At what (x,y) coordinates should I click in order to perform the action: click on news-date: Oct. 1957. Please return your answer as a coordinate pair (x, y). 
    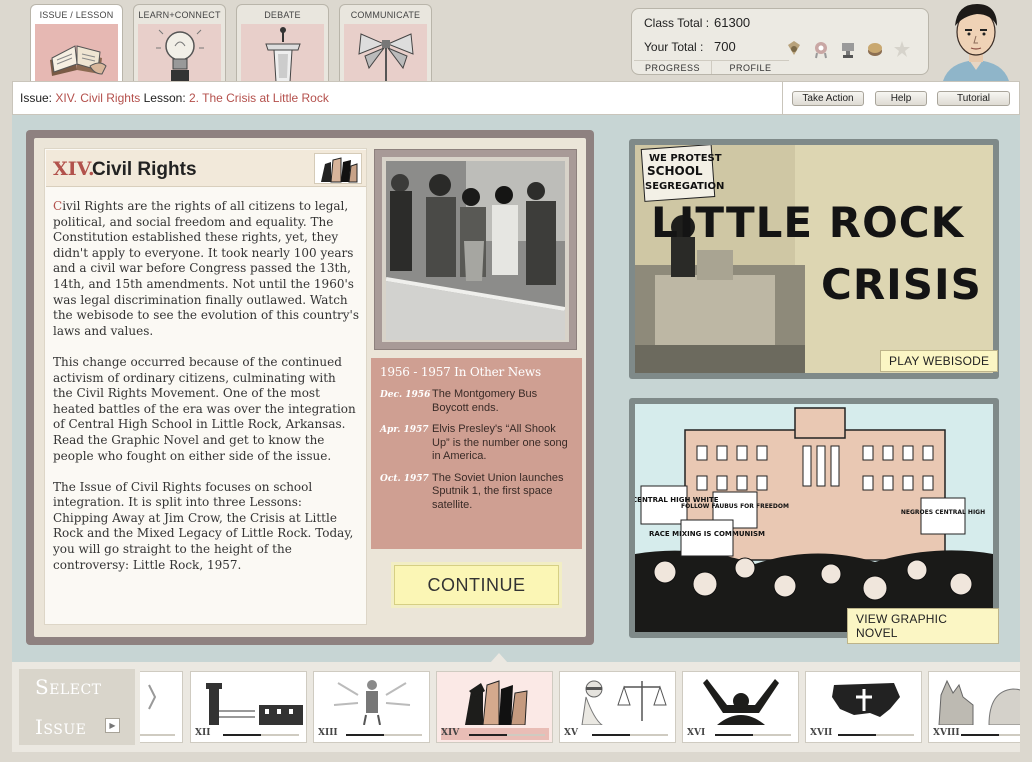
    Looking at the image, I should click on (404, 478).